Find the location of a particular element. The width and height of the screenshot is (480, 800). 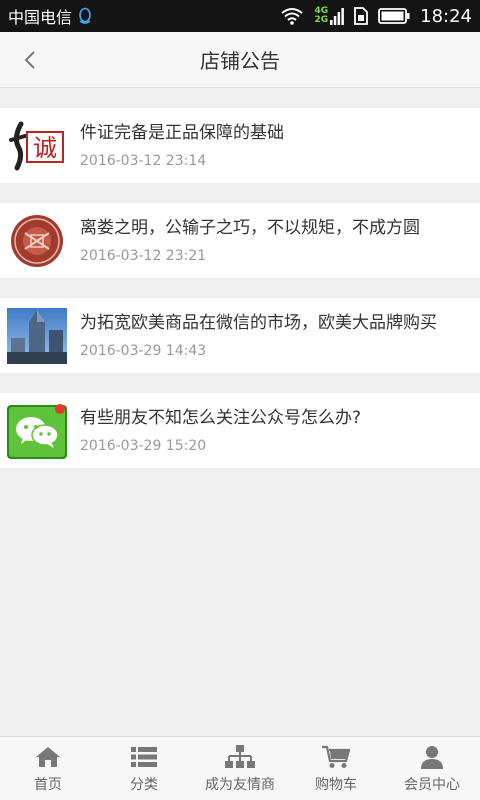

network-labels: 4G 2G is located at coordinates (321, 16).